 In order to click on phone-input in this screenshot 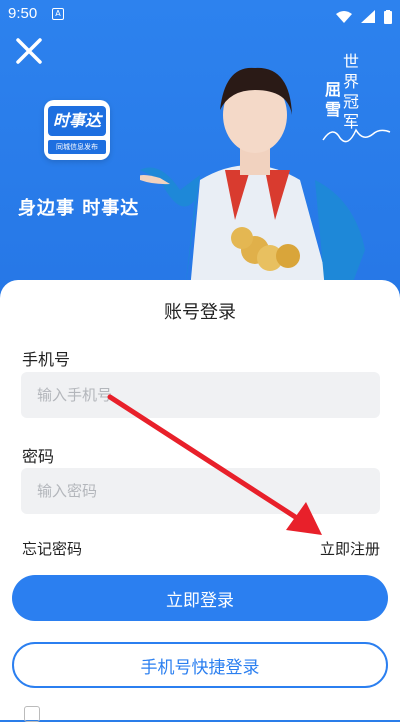, I will do `click(200, 395)`.